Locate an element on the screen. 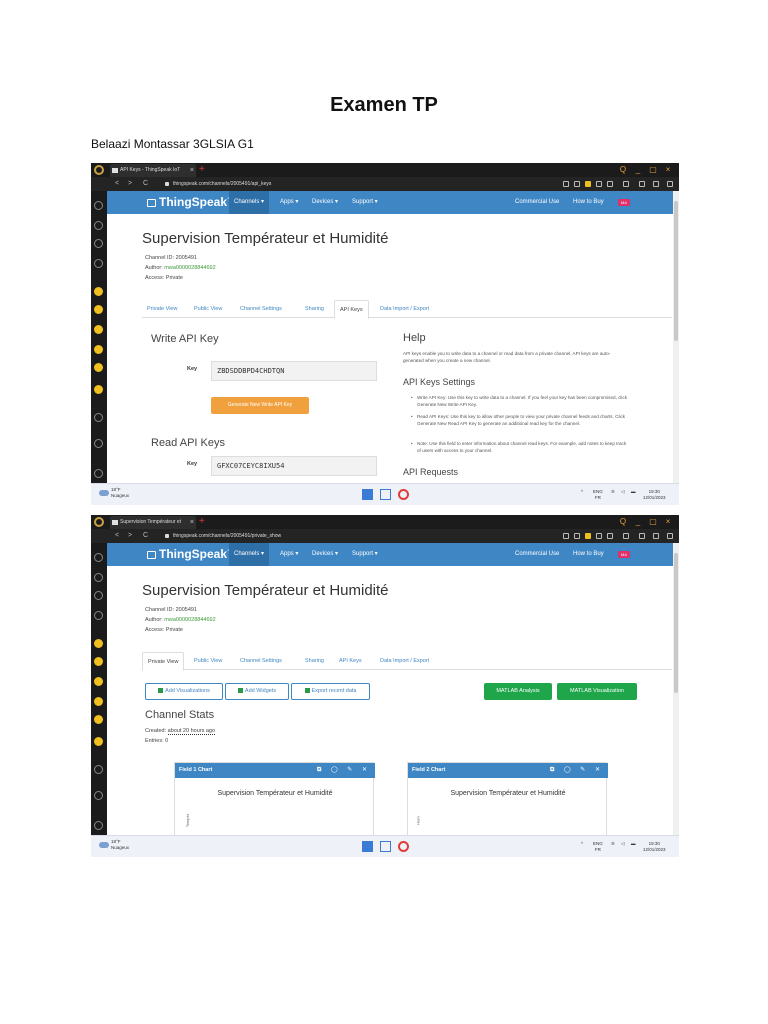  chart-tools-icons: ⧉ ◯ ✎ ✕ is located at coordinates (344, 770).